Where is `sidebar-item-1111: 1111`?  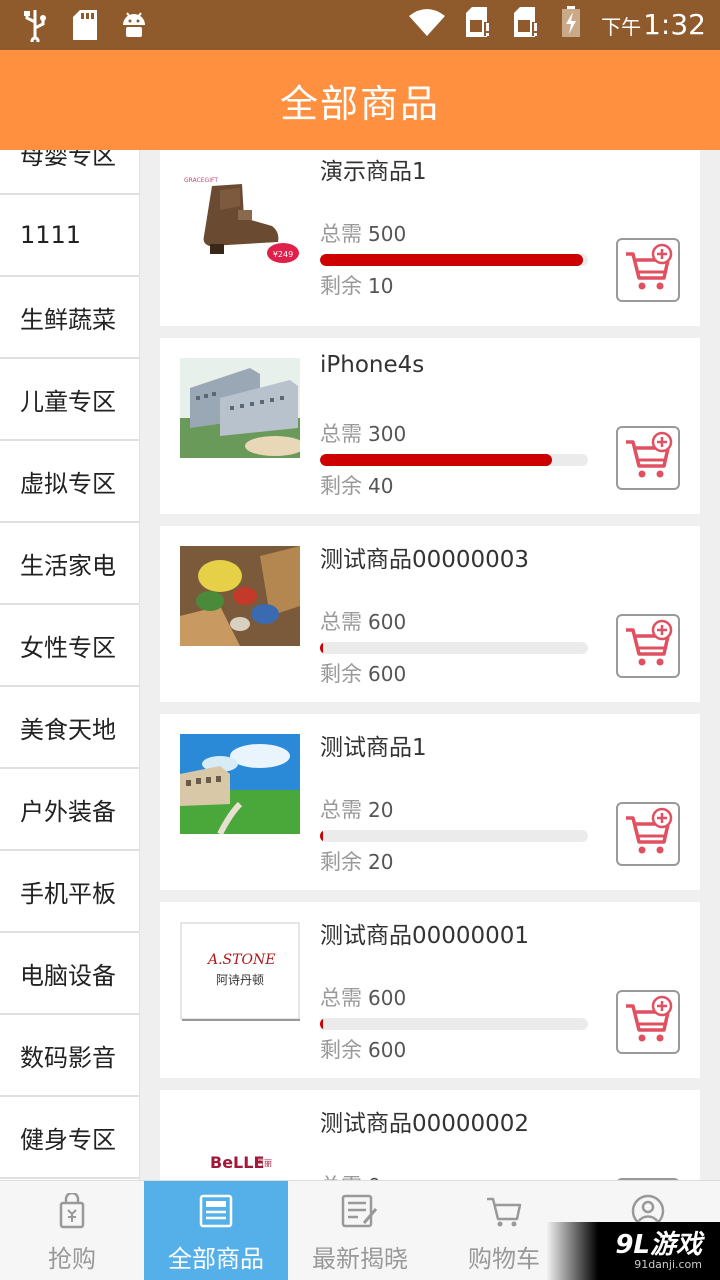 sidebar-item-1111: 1111 is located at coordinates (69, 236).